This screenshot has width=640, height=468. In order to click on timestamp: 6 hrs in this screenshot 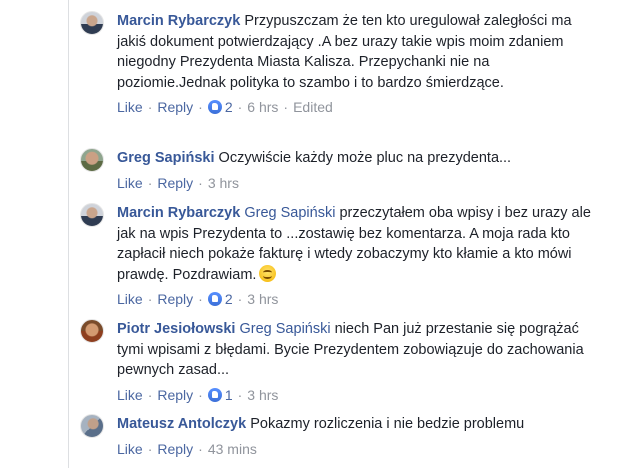, I will do `click(262, 107)`.